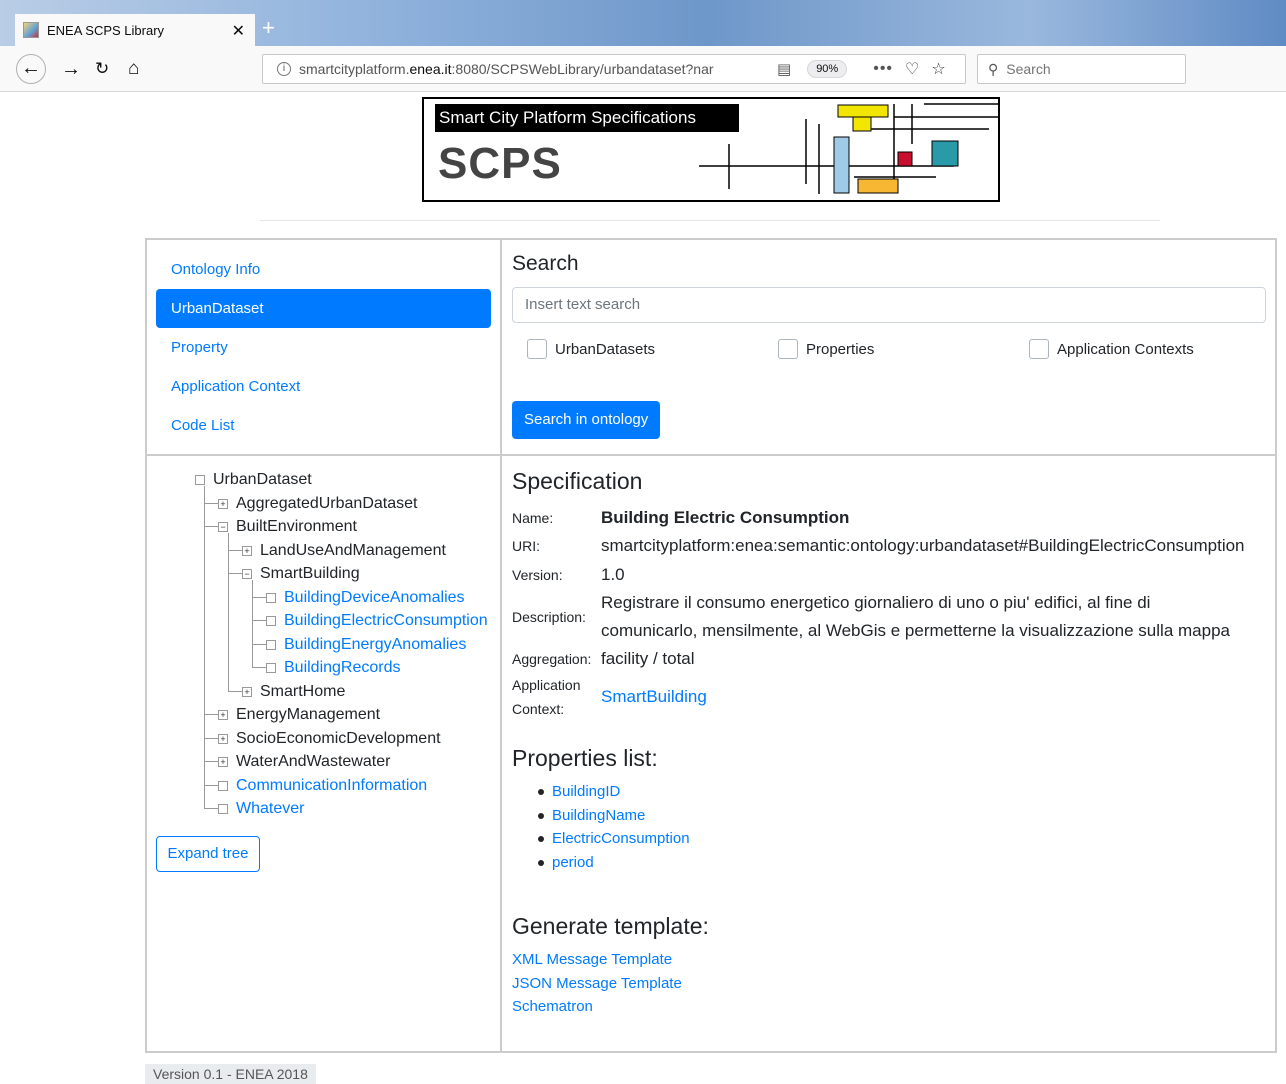 The image size is (1286, 1084). I want to click on spec-aggregation: facility / total, so click(648, 658).